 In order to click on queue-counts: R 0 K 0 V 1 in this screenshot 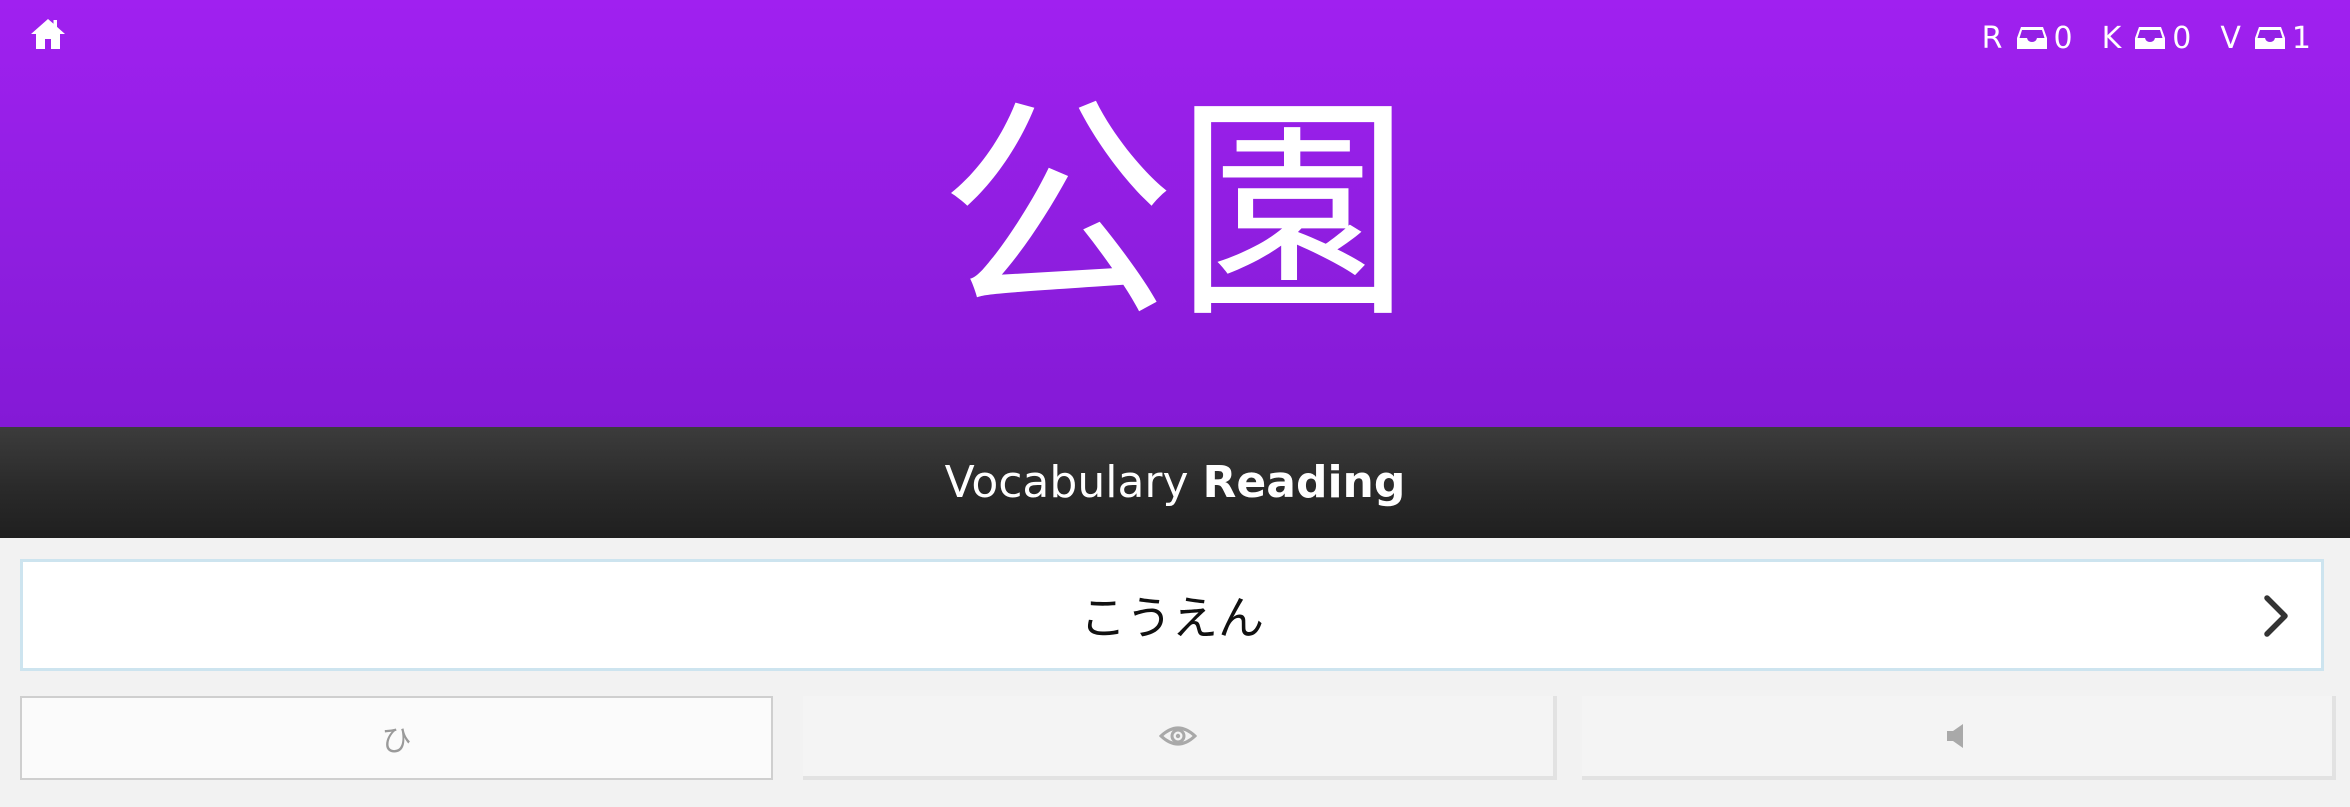, I will do `click(2147, 38)`.